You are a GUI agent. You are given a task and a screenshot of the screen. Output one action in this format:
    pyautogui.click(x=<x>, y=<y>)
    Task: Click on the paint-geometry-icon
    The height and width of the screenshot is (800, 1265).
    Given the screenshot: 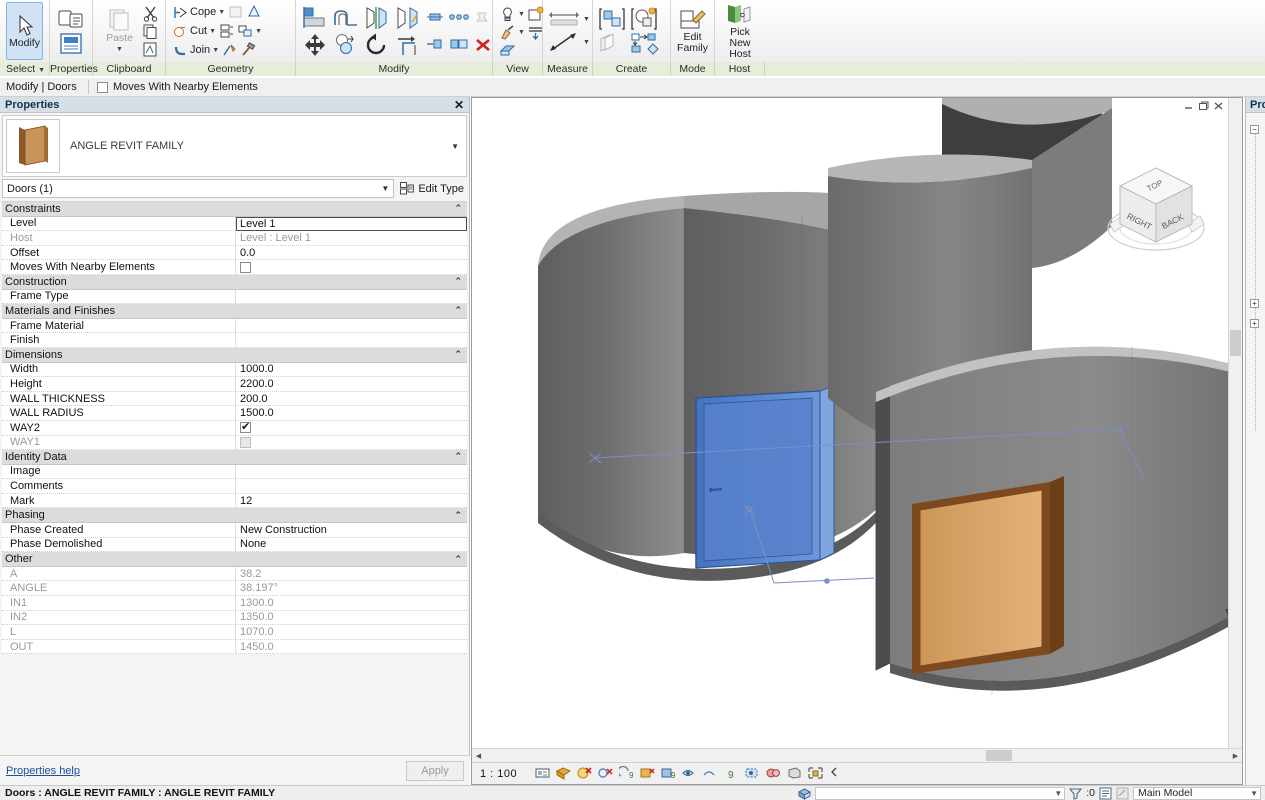 What is the action you would take?
    pyautogui.click(x=254, y=12)
    